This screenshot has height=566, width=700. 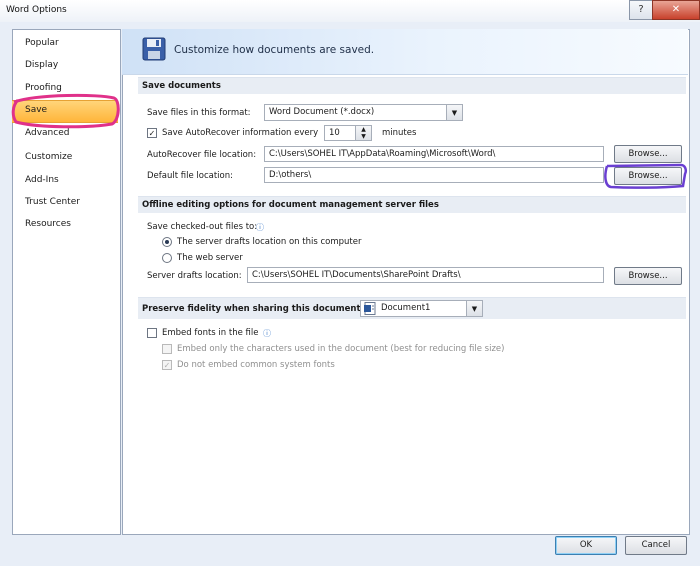 I want to click on close-icon: ✕, so click(x=676, y=9).